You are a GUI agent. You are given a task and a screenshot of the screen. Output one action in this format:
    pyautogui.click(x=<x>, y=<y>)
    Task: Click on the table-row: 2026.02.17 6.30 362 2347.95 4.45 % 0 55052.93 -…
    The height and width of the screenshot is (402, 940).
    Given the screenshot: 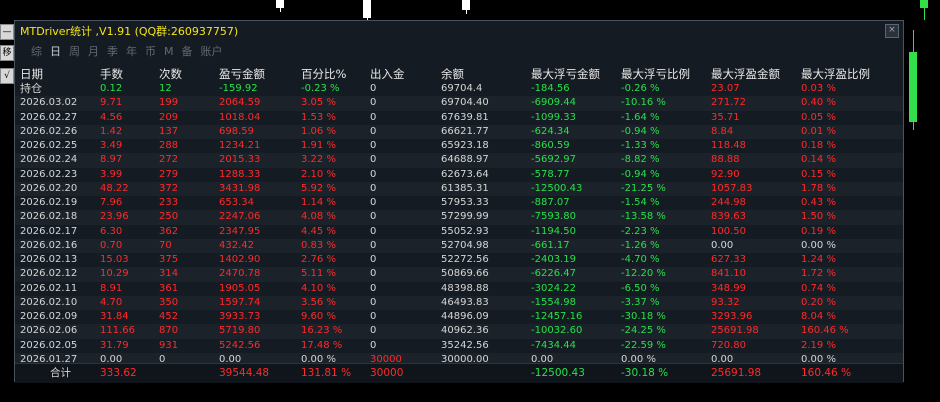 What is the action you would take?
    pyautogui.click(x=459, y=232)
    